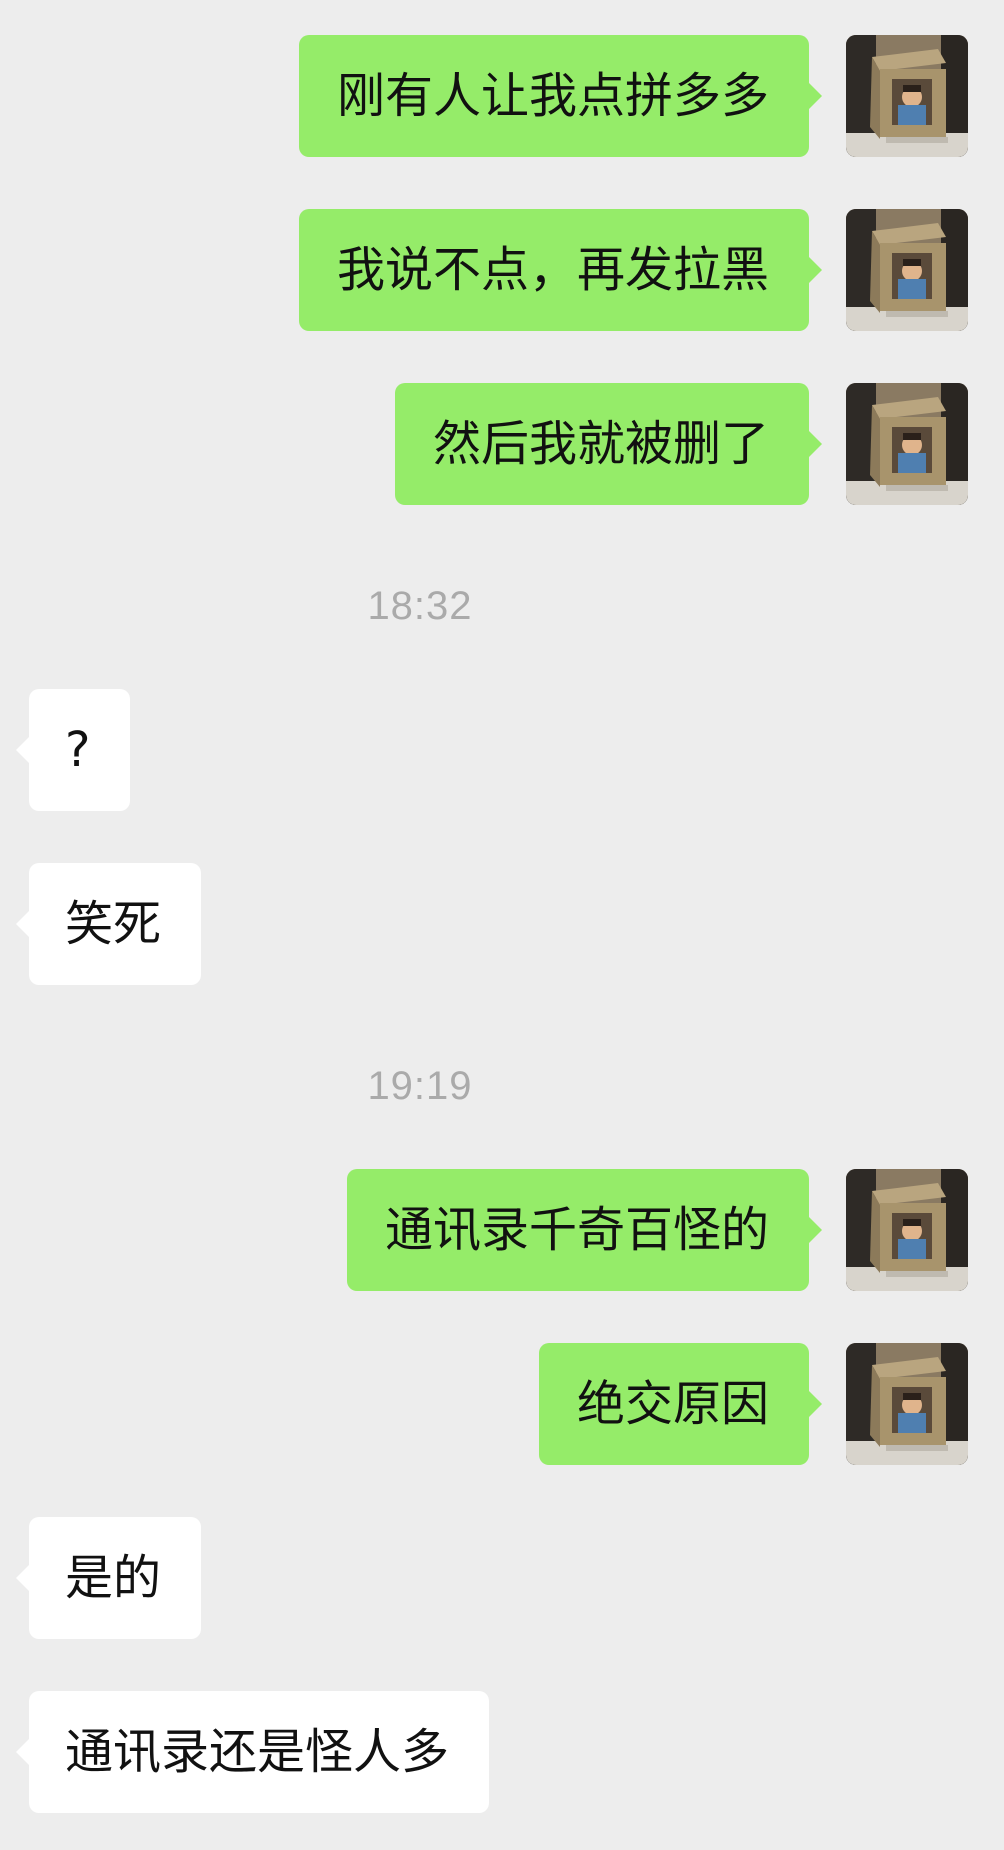 This screenshot has width=1004, height=1850. What do you see at coordinates (502, 1404) in the screenshot?
I see `message-row-sent: 绝交原因` at bounding box center [502, 1404].